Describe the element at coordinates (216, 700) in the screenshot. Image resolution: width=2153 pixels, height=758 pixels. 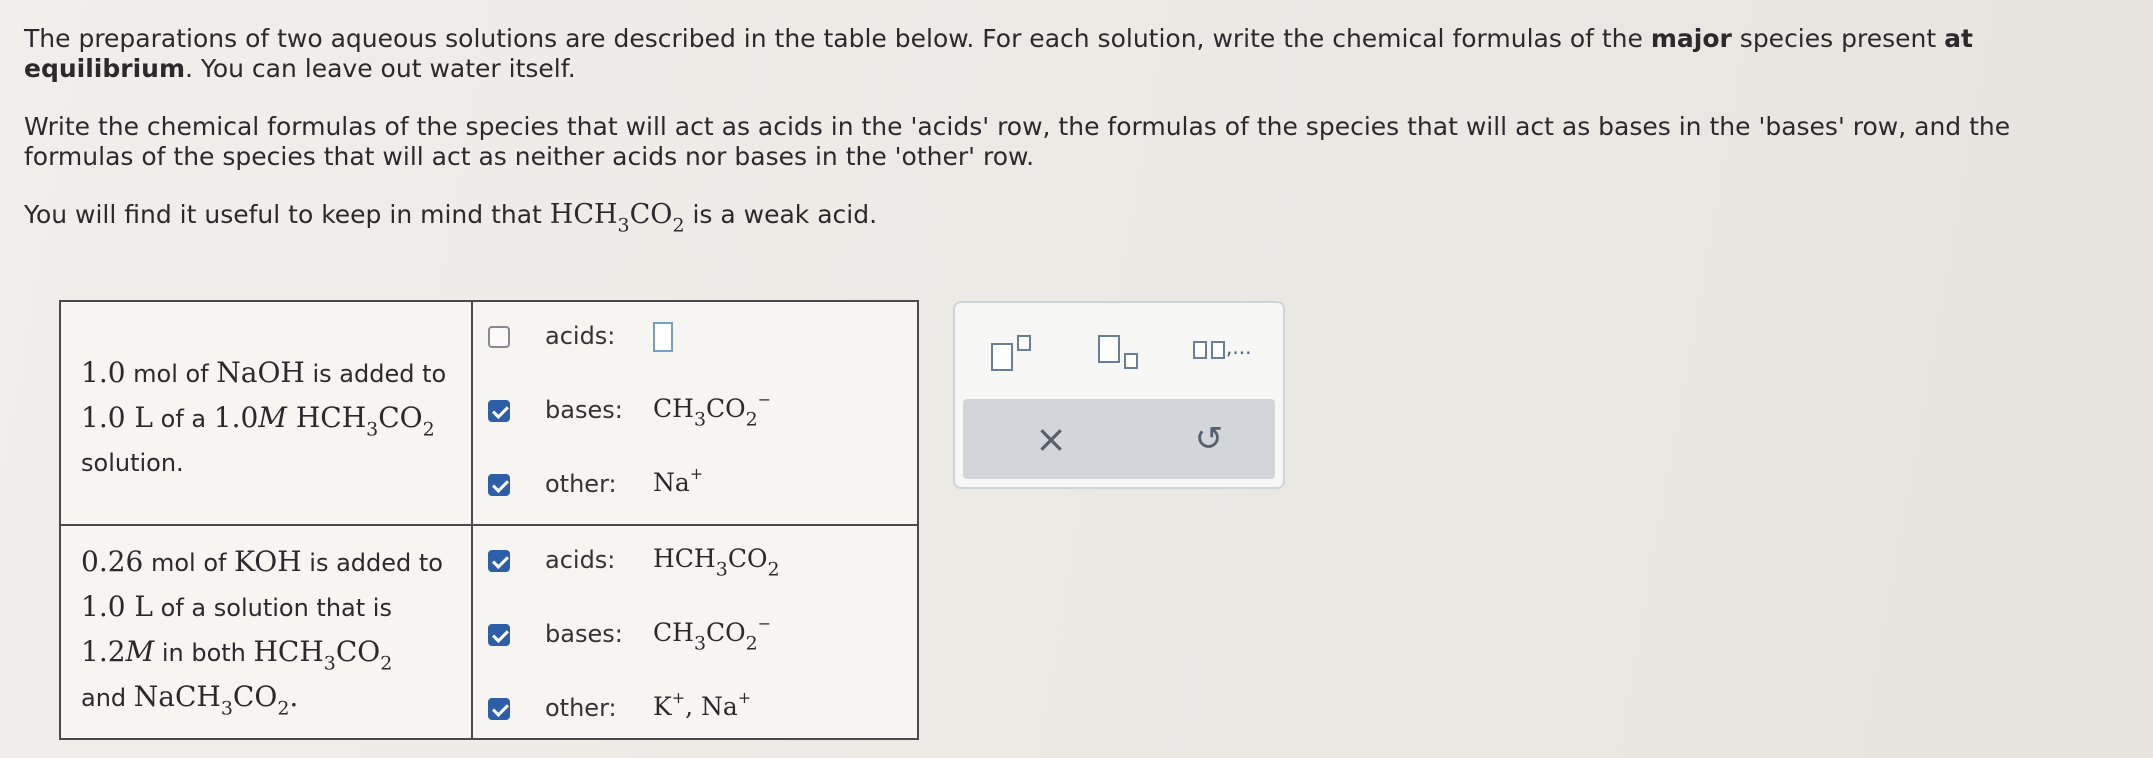
I see `formula-sodium-acetate: NaCH3CO2.` at that location.